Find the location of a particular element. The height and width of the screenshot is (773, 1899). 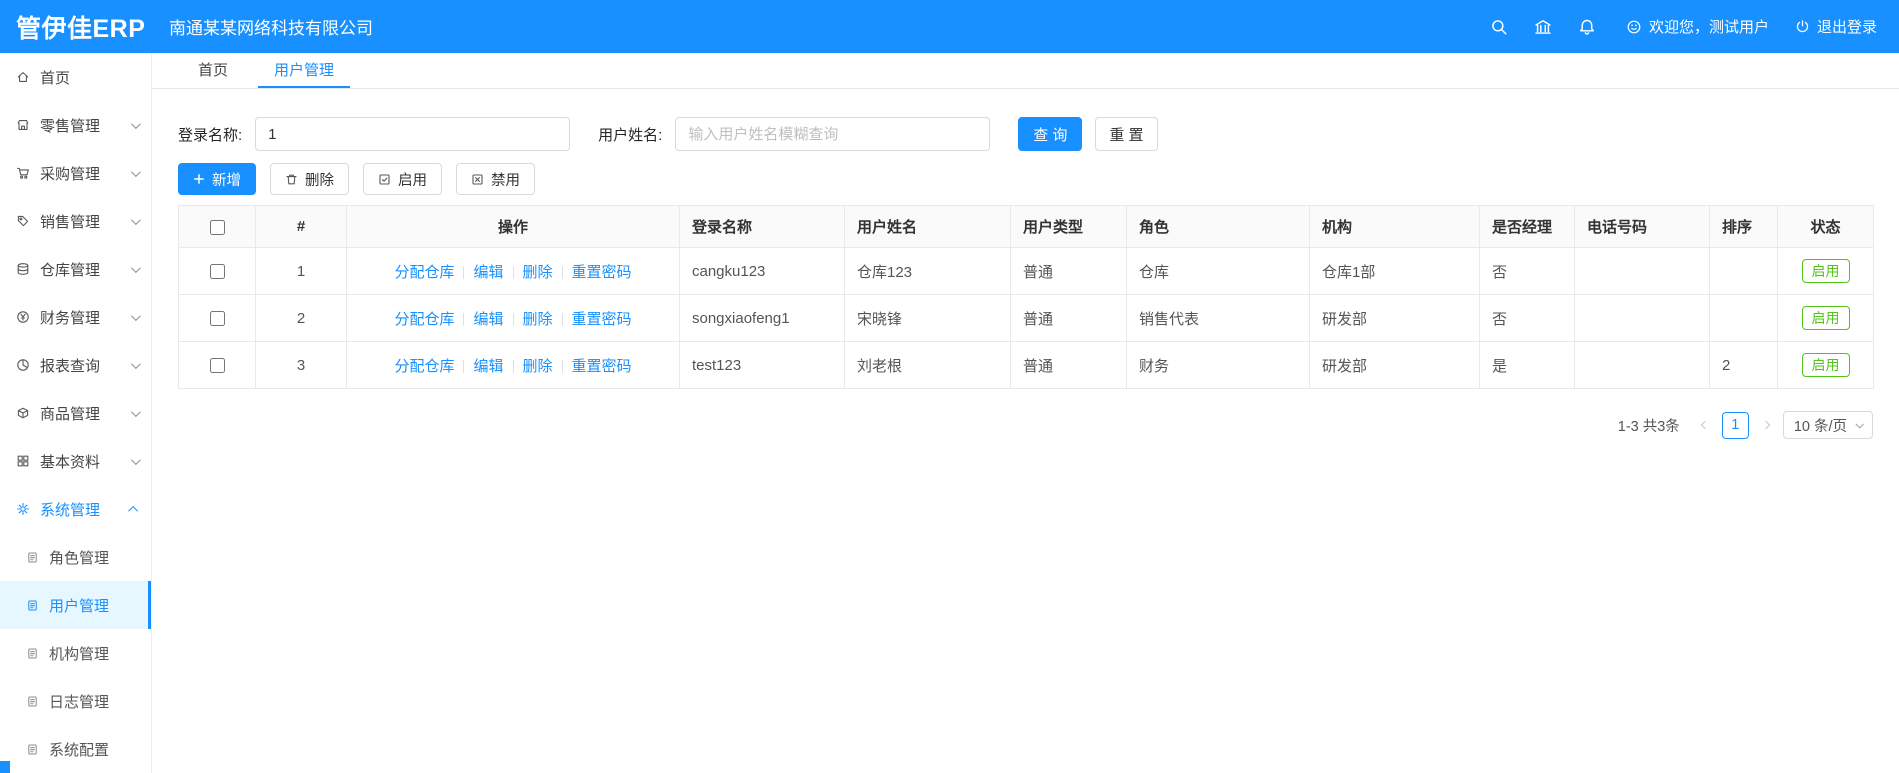

chevron-right-icon is located at coordinates (1766, 425).